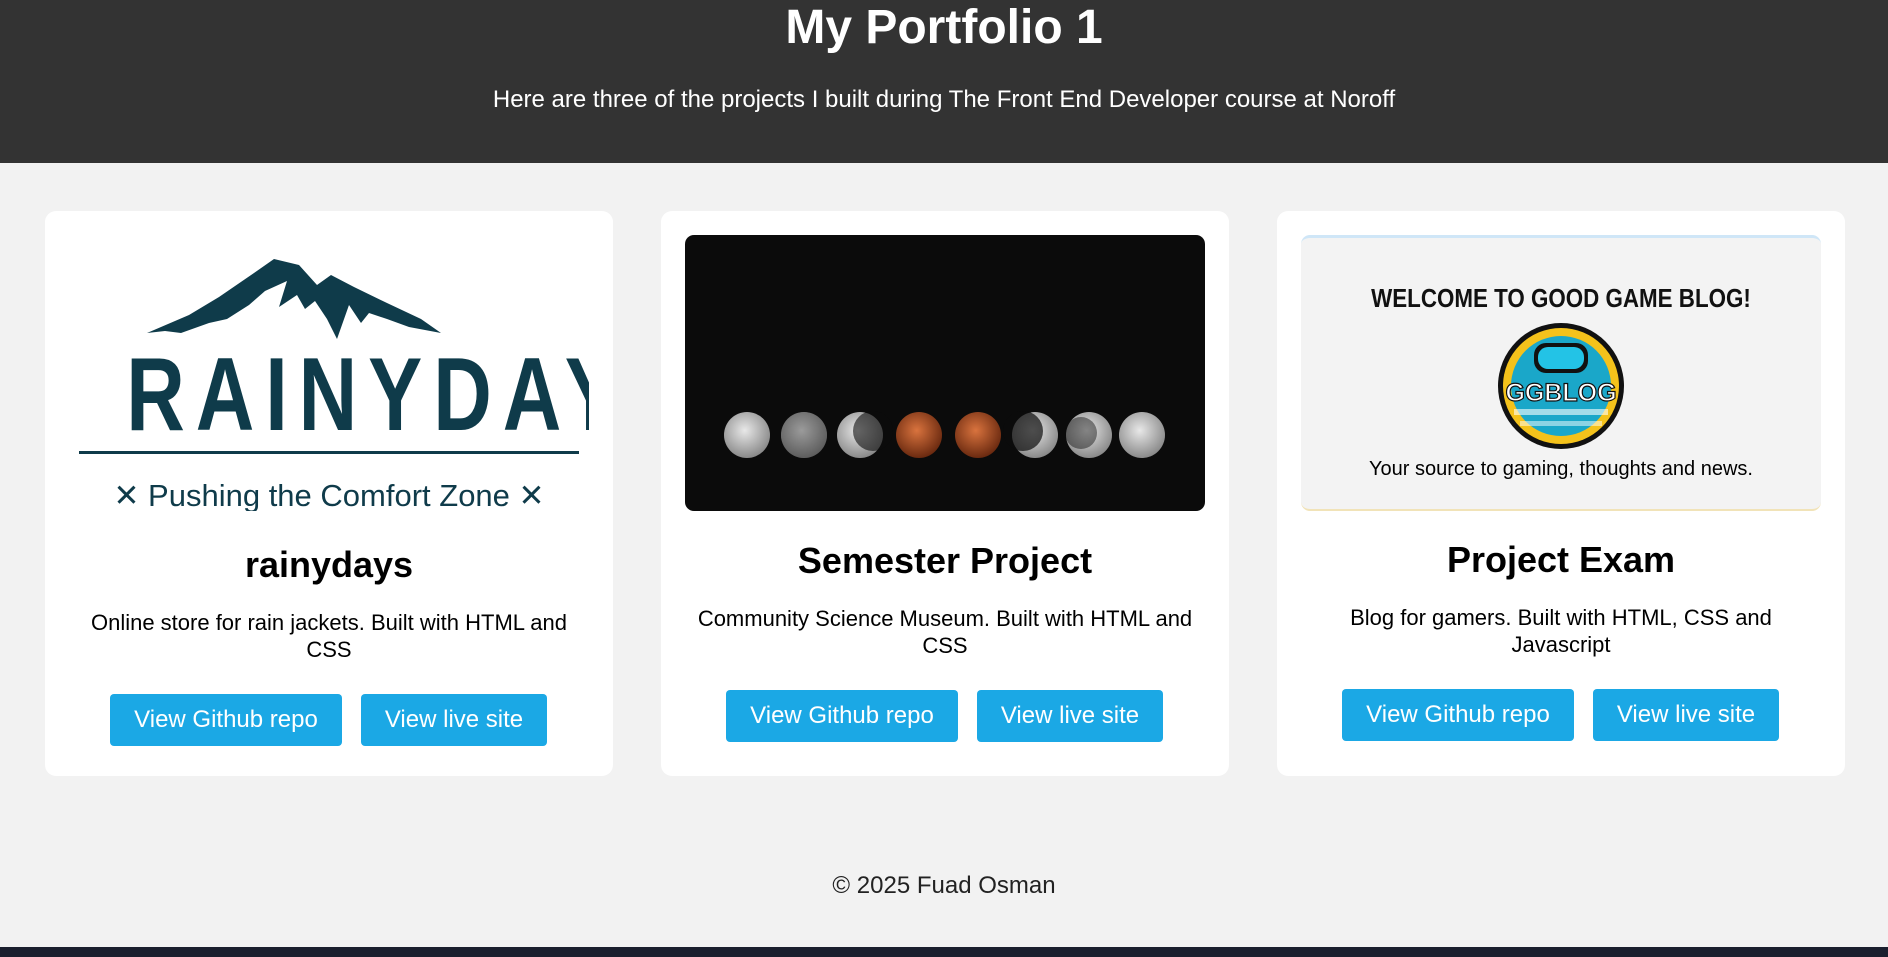 The width and height of the screenshot is (1888, 957). What do you see at coordinates (945, 560) in the screenshot?
I see `project-title: Semester Project` at bounding box center [945, 560].